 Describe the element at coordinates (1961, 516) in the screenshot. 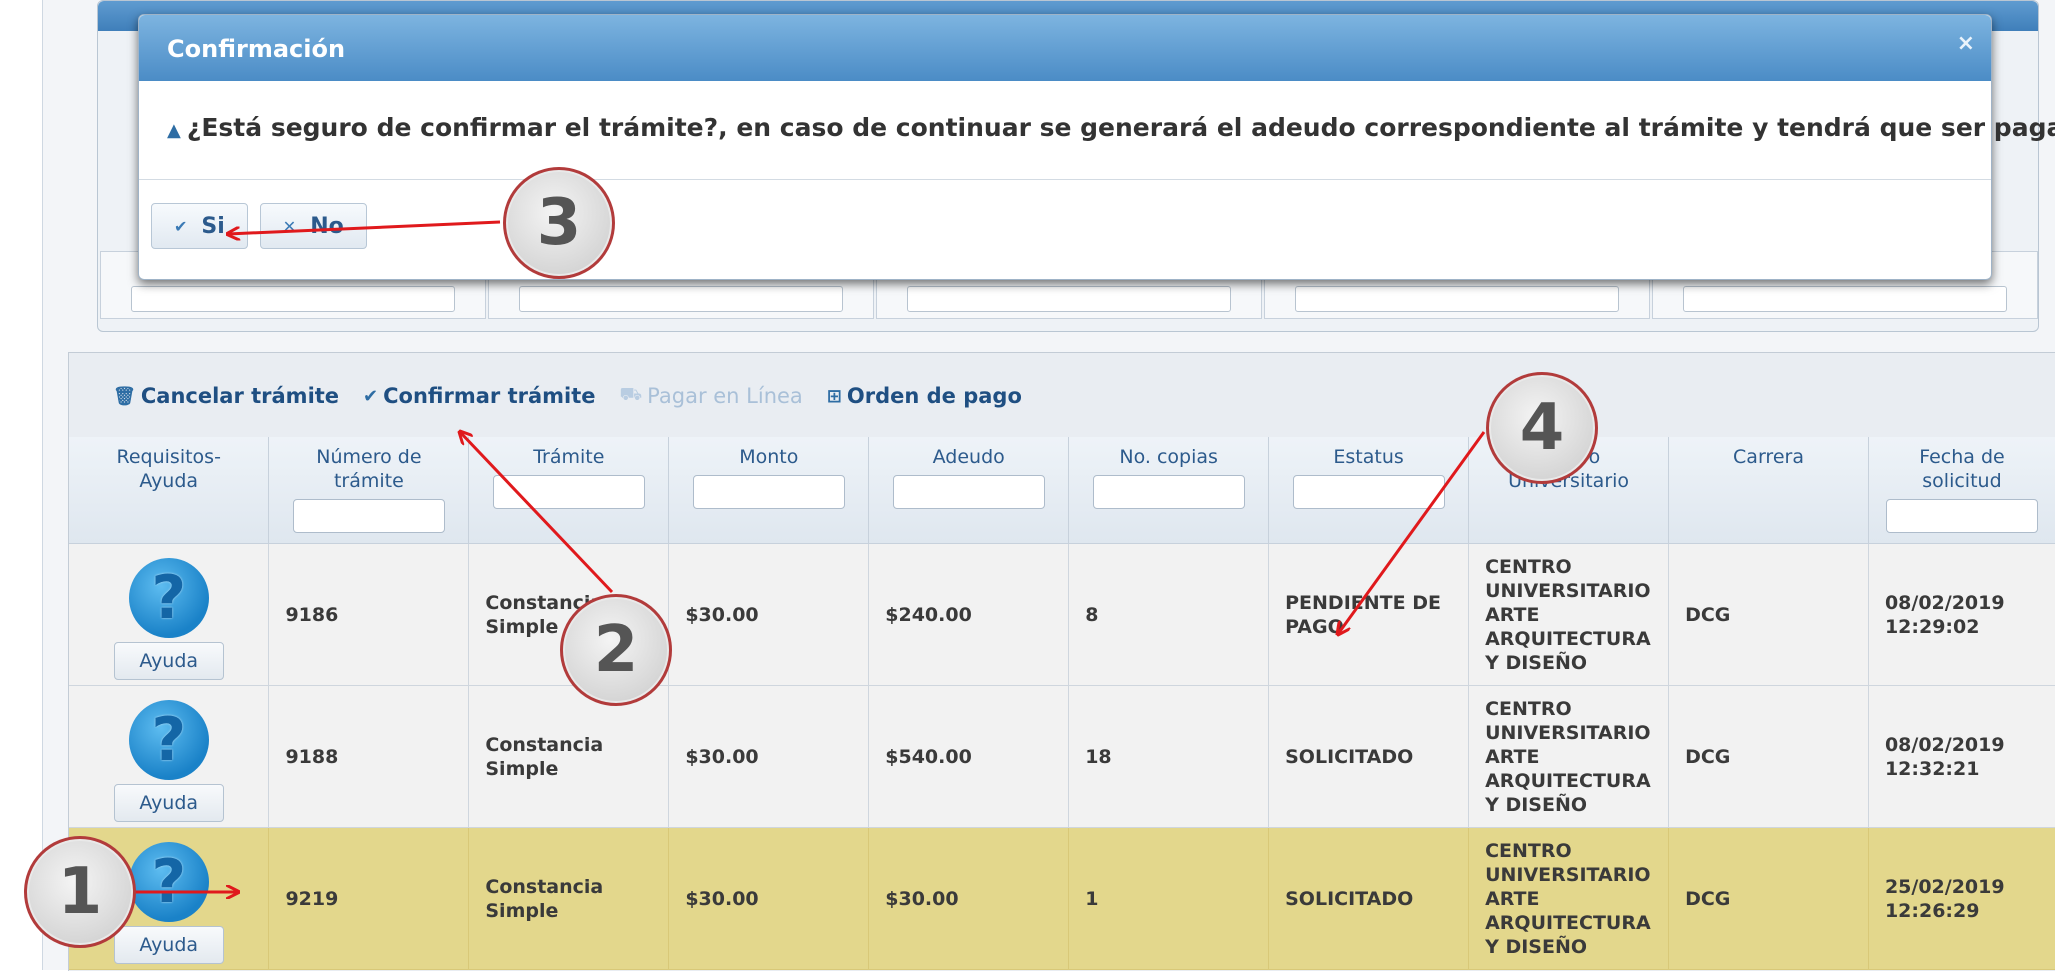

I see `date-filter-input` at that location.